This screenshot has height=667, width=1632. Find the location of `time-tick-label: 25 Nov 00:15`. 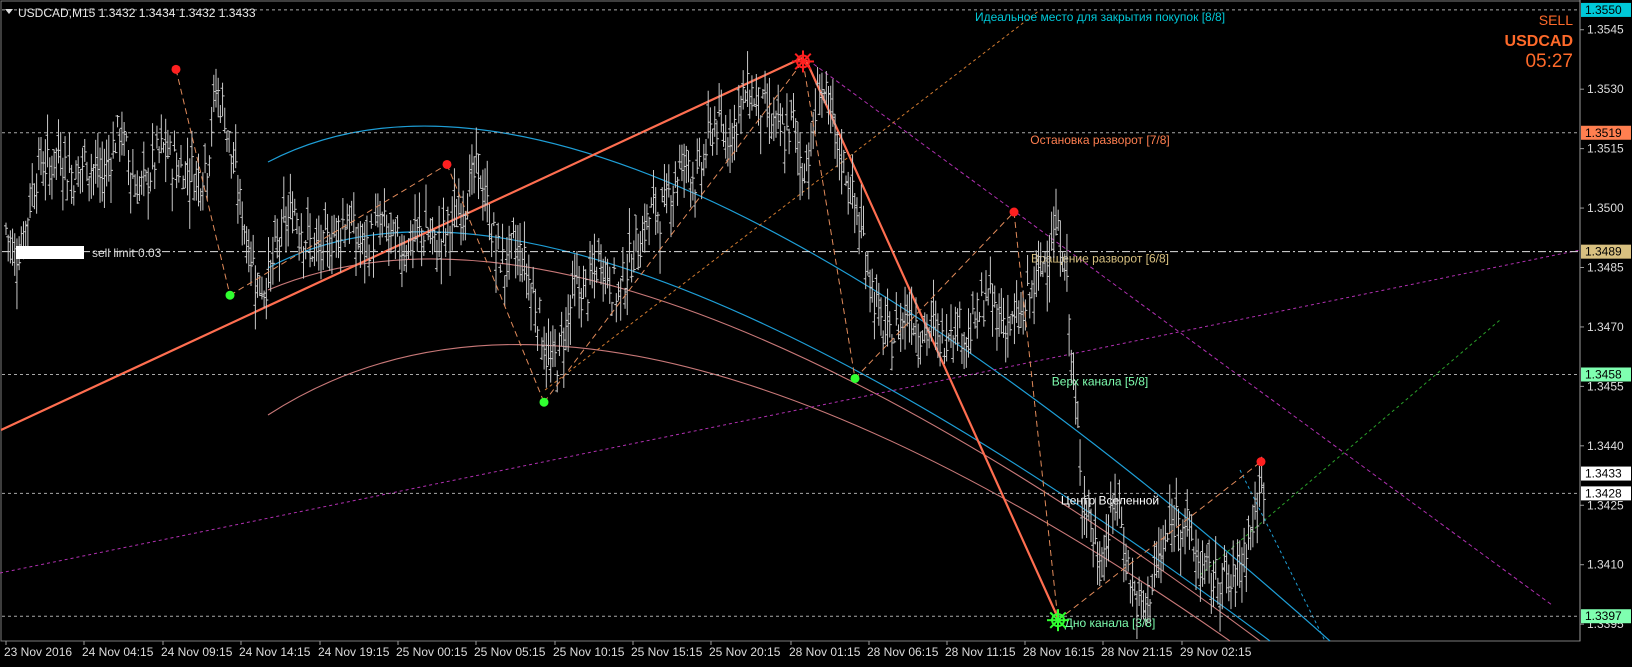

time-tick-label: 25 Nov 00:15 is located at coordinates (432, 652).